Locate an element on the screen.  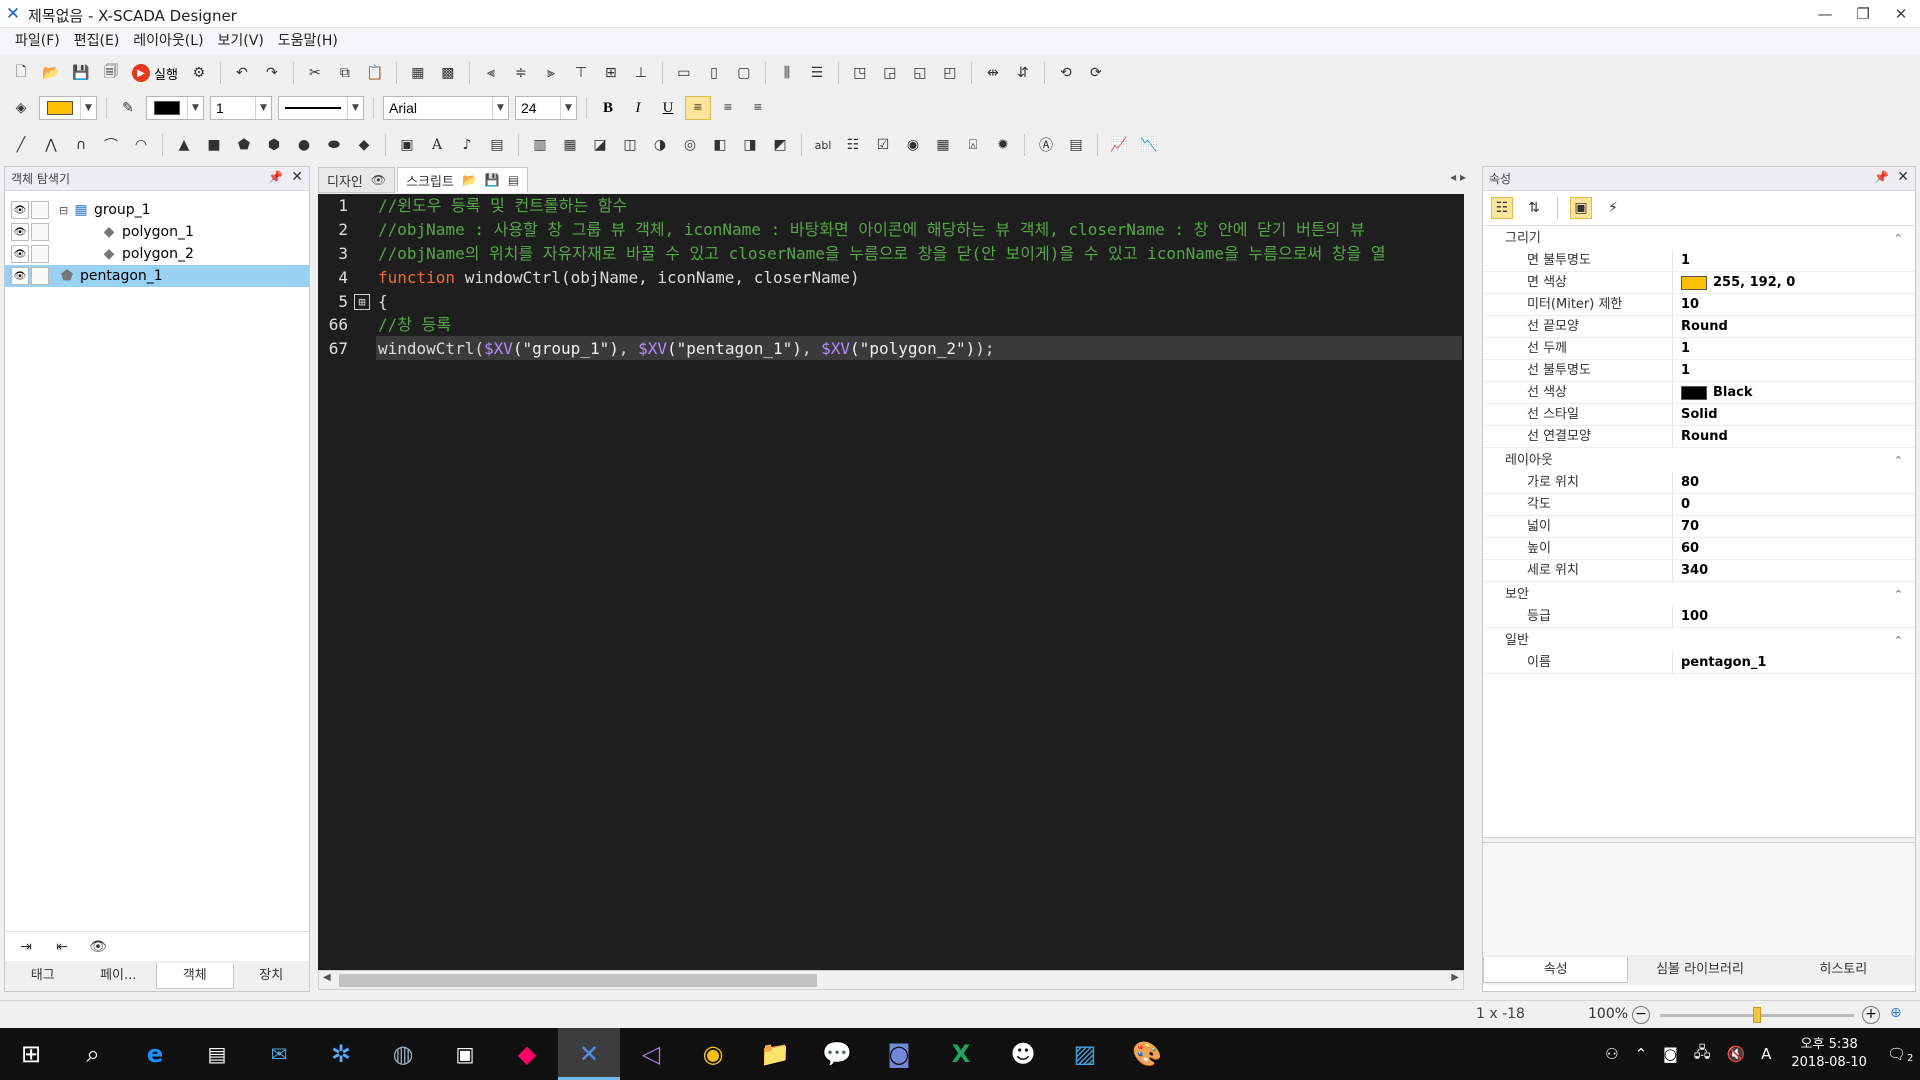
save-all-icon: 🗐 is located at coordinates (111, 73).